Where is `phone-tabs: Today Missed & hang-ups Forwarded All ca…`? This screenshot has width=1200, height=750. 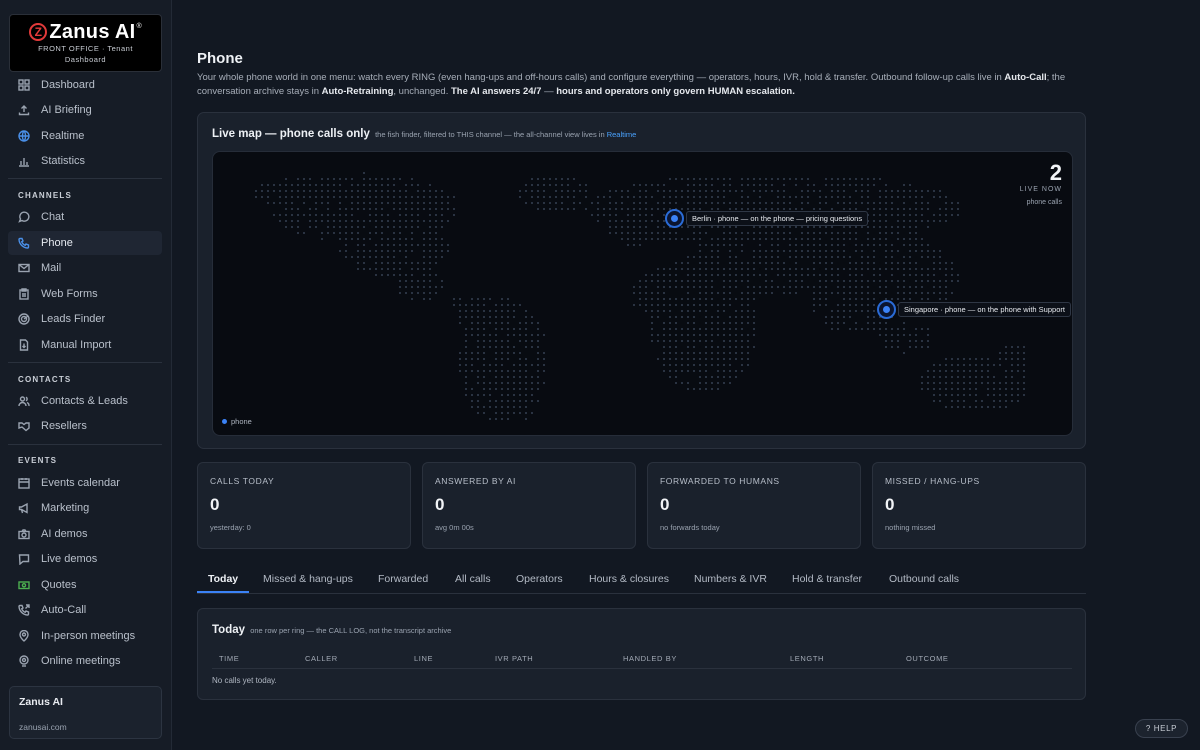
phone-tabs: Today Missed & hang-ups Forwarded All ca… is located at coordinates (641, 581).